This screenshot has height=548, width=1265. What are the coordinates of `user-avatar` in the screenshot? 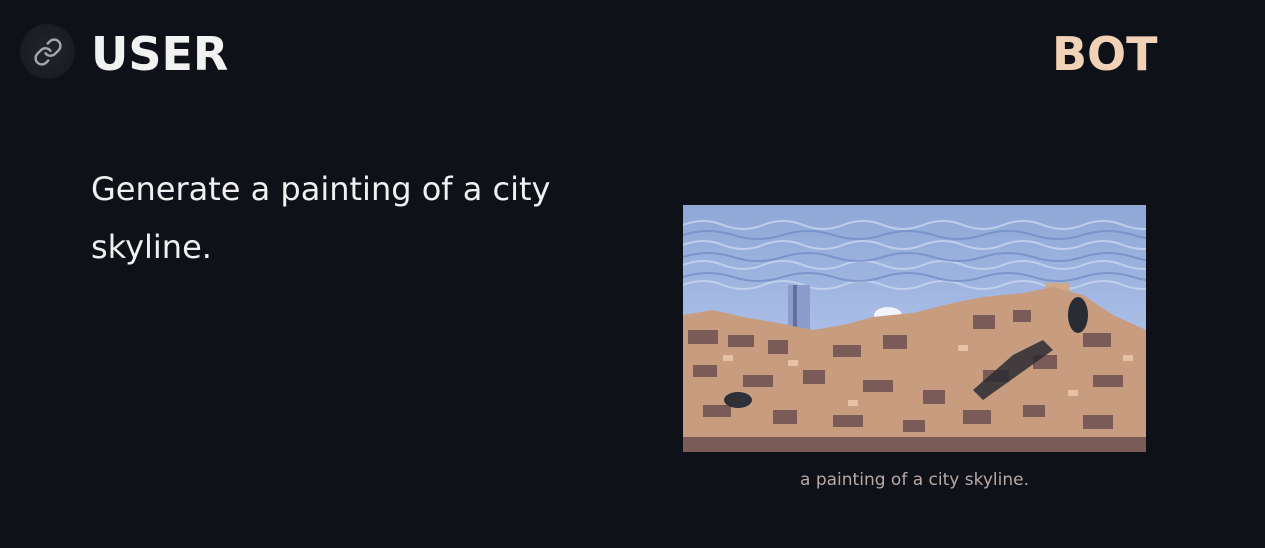 It's located at (47, 51).